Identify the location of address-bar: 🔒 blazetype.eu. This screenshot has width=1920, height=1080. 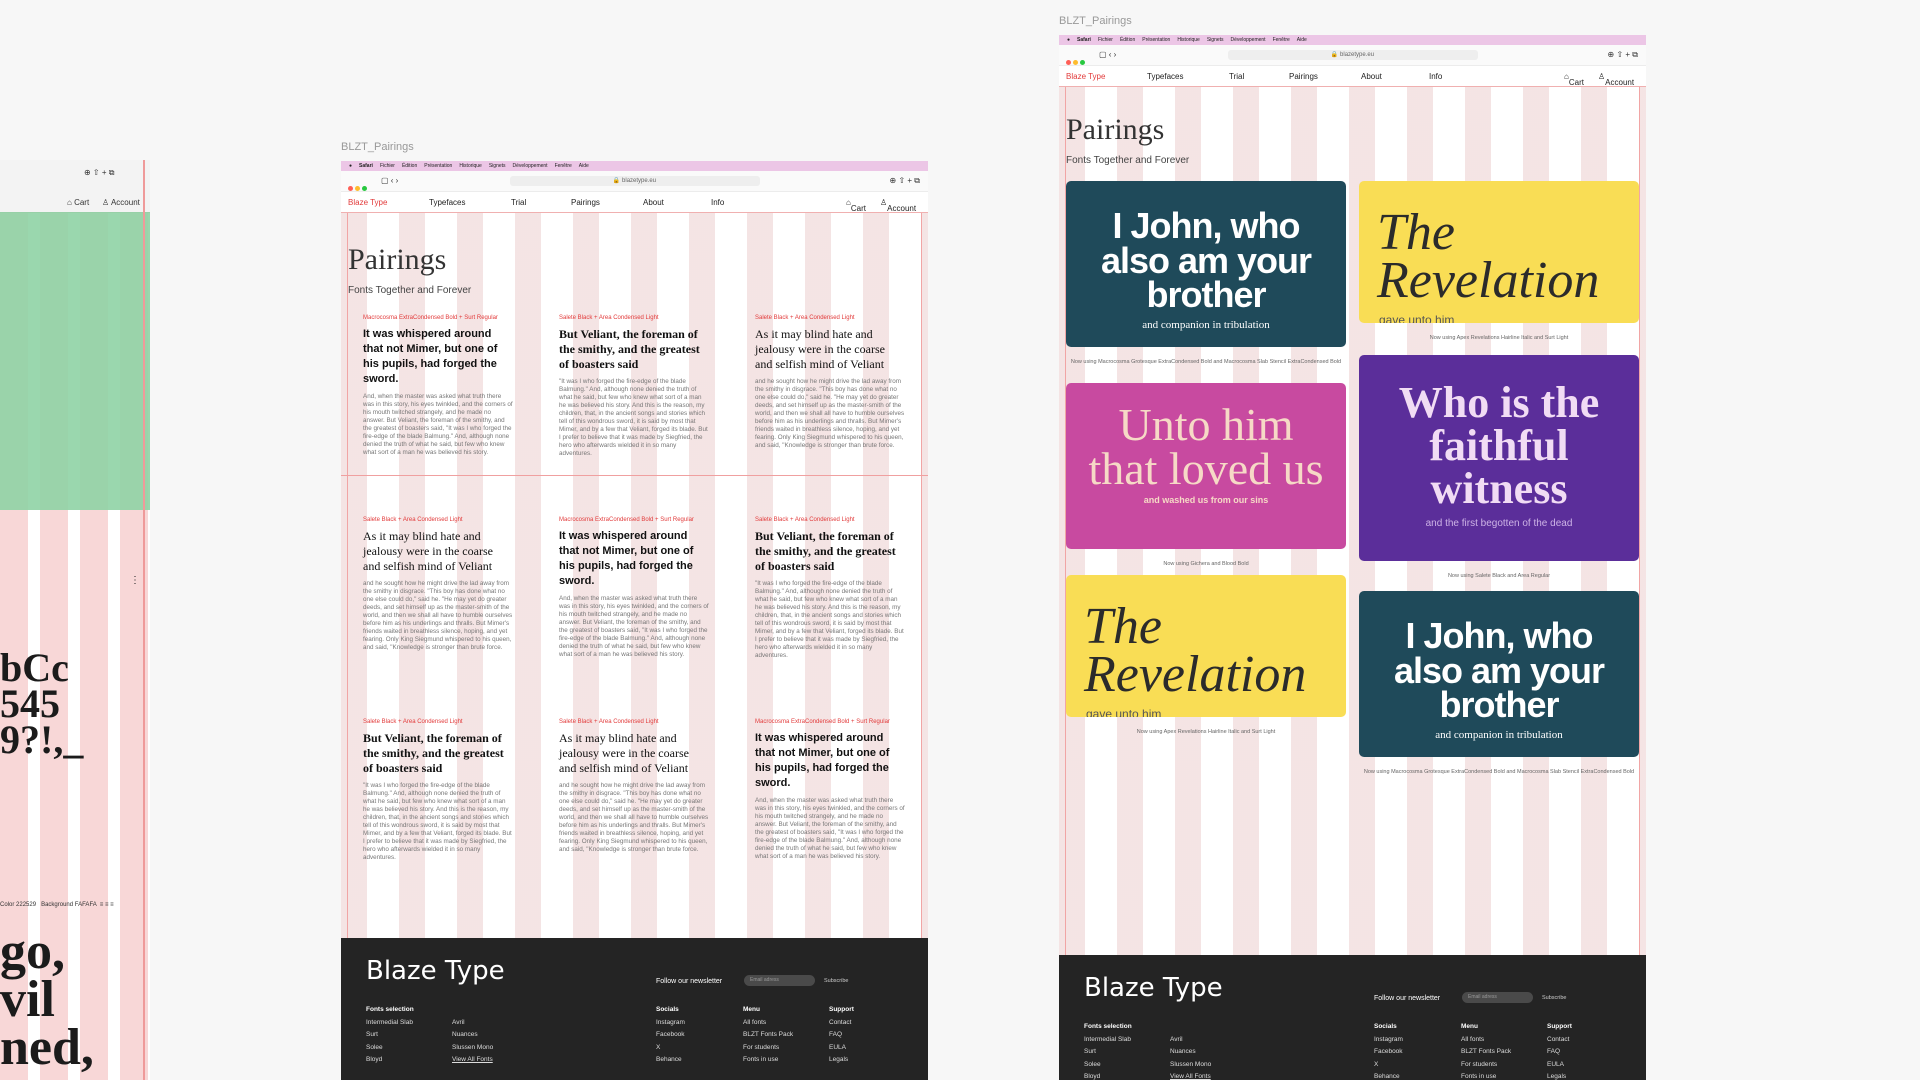
(634, 181).